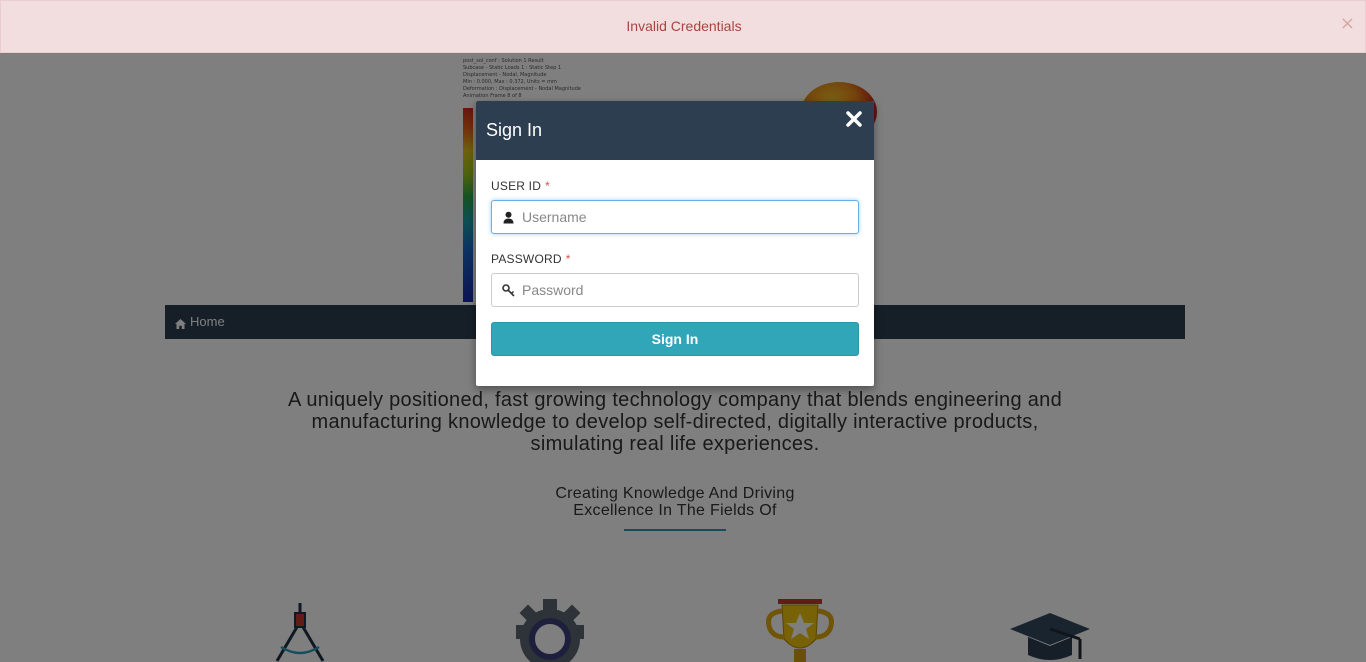 This screenshot has width=1366, height=662. I want to click on alert-message: Invalid Credentials, so click(684, 26).